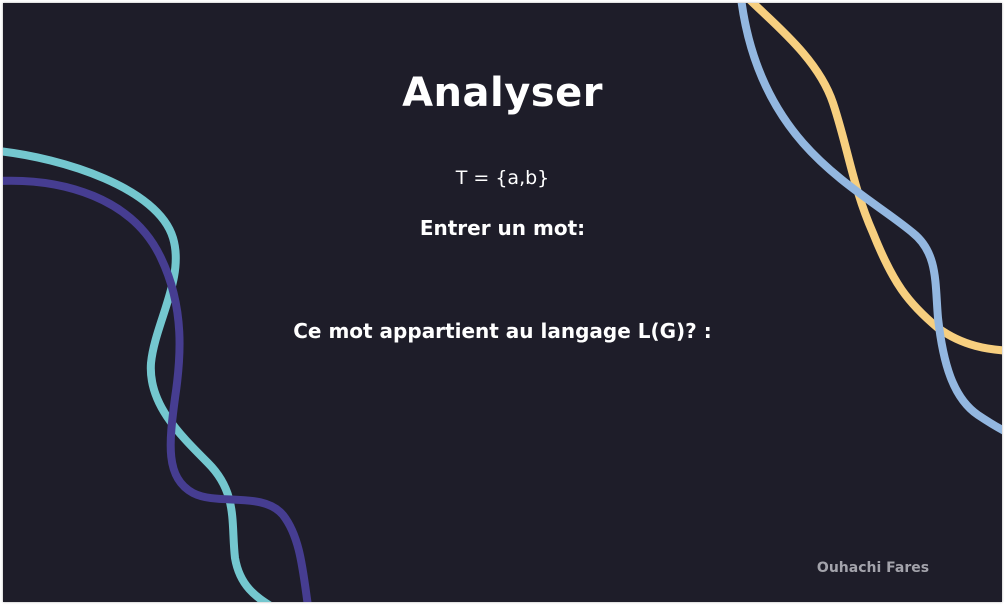  What do you see at coordinates (502, 331) in the screenshot?
I see `membership-result-label: Ce mot appartient au langage L(G)? :` at bounding box center [502, 331].